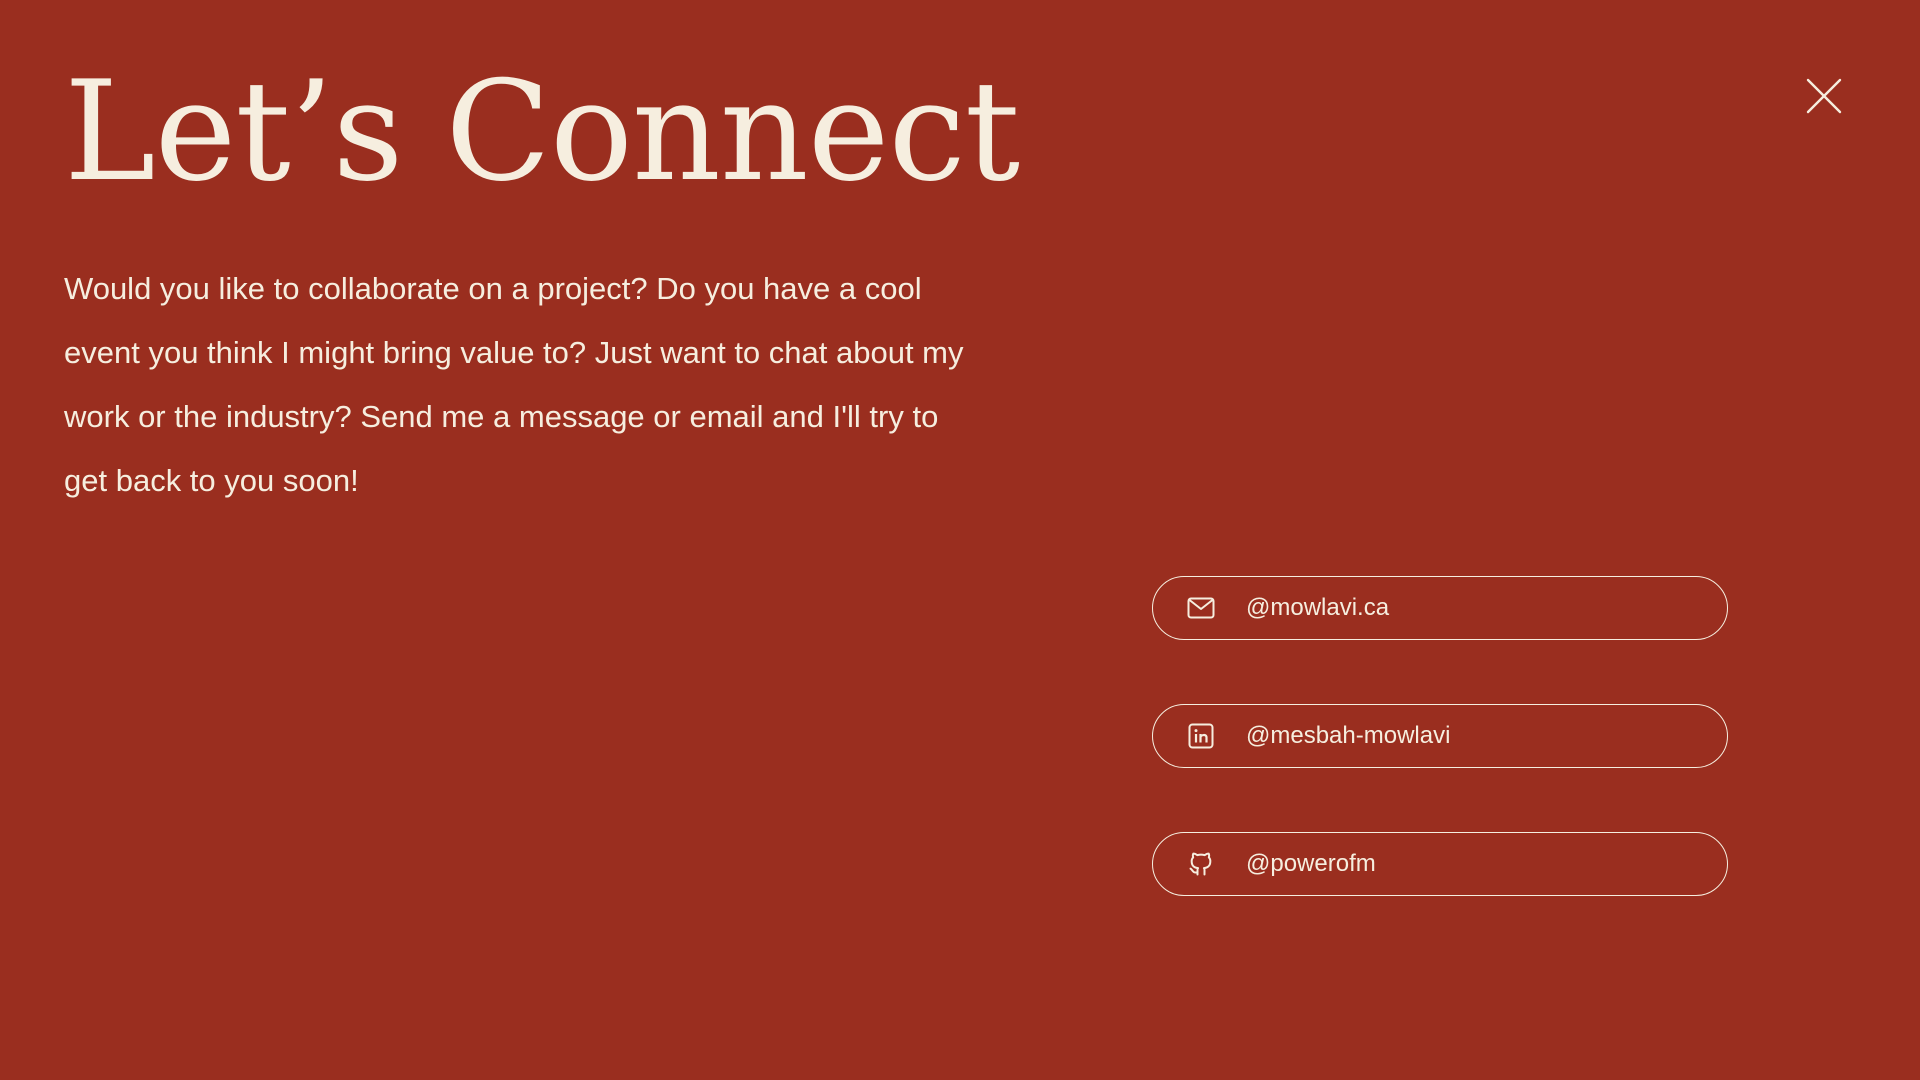 This screenshot has width=1920, height=1080. I want to click on close-icon, so click(1824, 96).